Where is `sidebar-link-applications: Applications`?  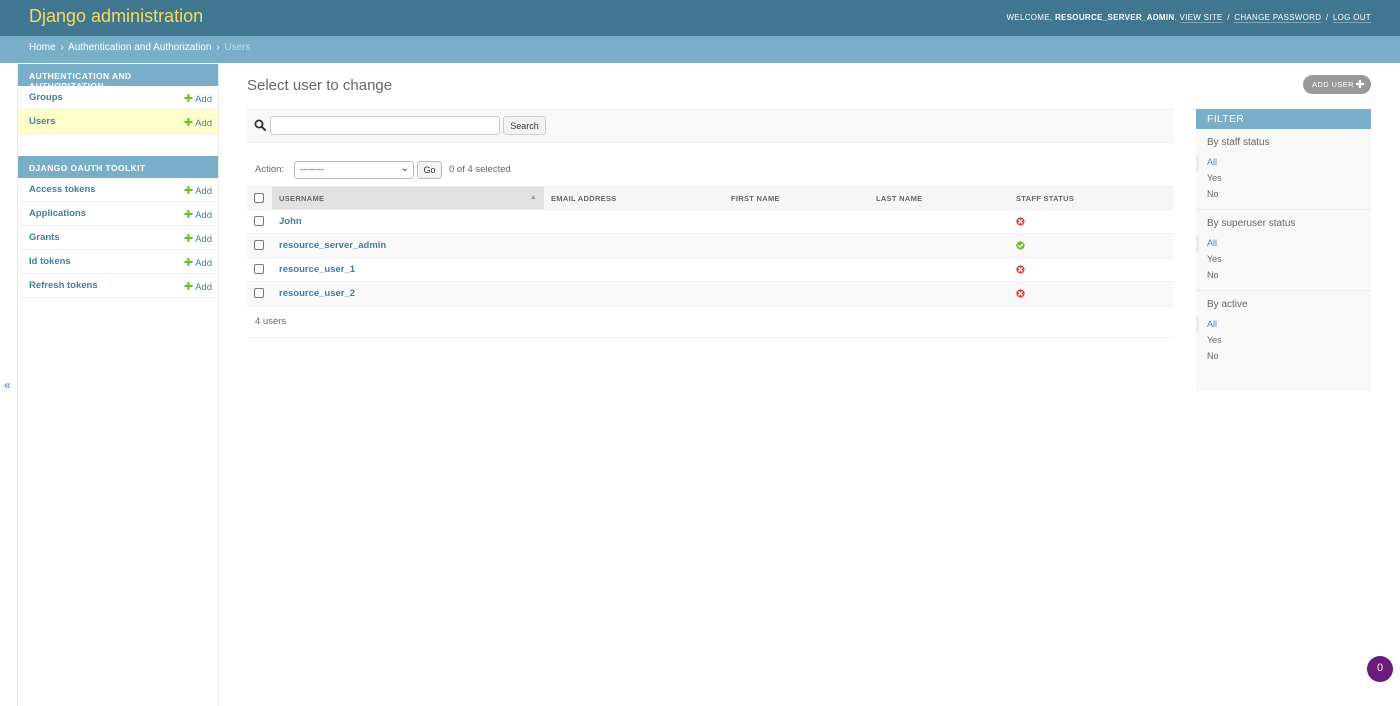 sidebar-link-applications: Applications is located at coordinates (57, 213).